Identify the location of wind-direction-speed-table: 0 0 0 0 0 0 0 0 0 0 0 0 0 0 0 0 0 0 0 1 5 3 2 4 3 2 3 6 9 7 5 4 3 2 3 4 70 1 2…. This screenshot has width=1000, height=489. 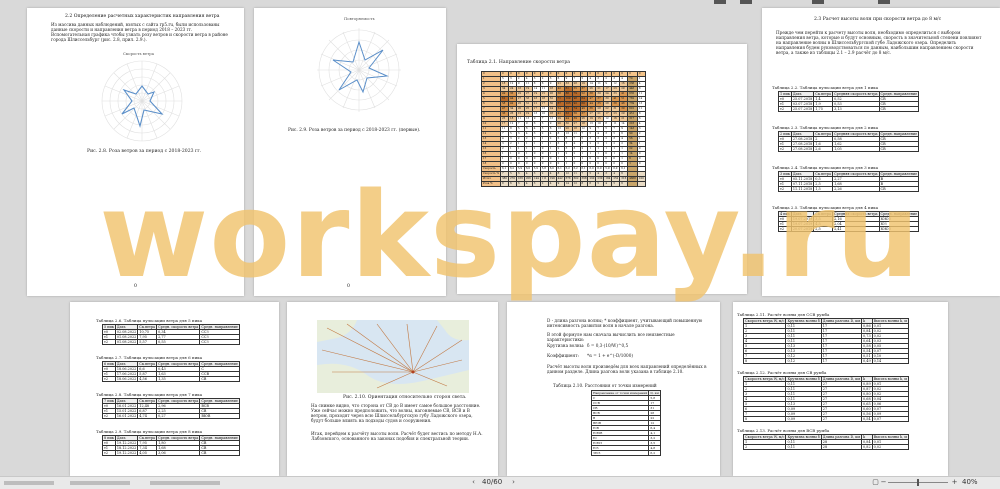
(563, 129).